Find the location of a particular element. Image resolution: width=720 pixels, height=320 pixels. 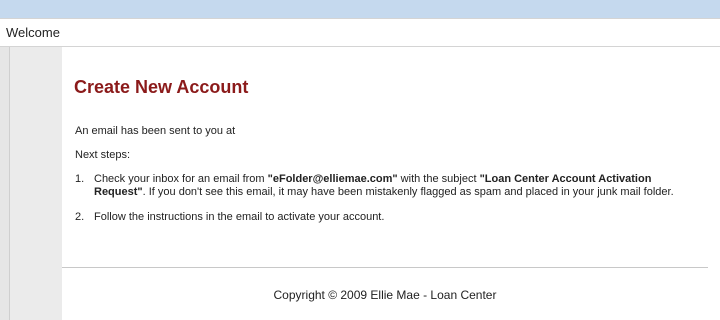

content-gutter is located at coordinates (36, 183).